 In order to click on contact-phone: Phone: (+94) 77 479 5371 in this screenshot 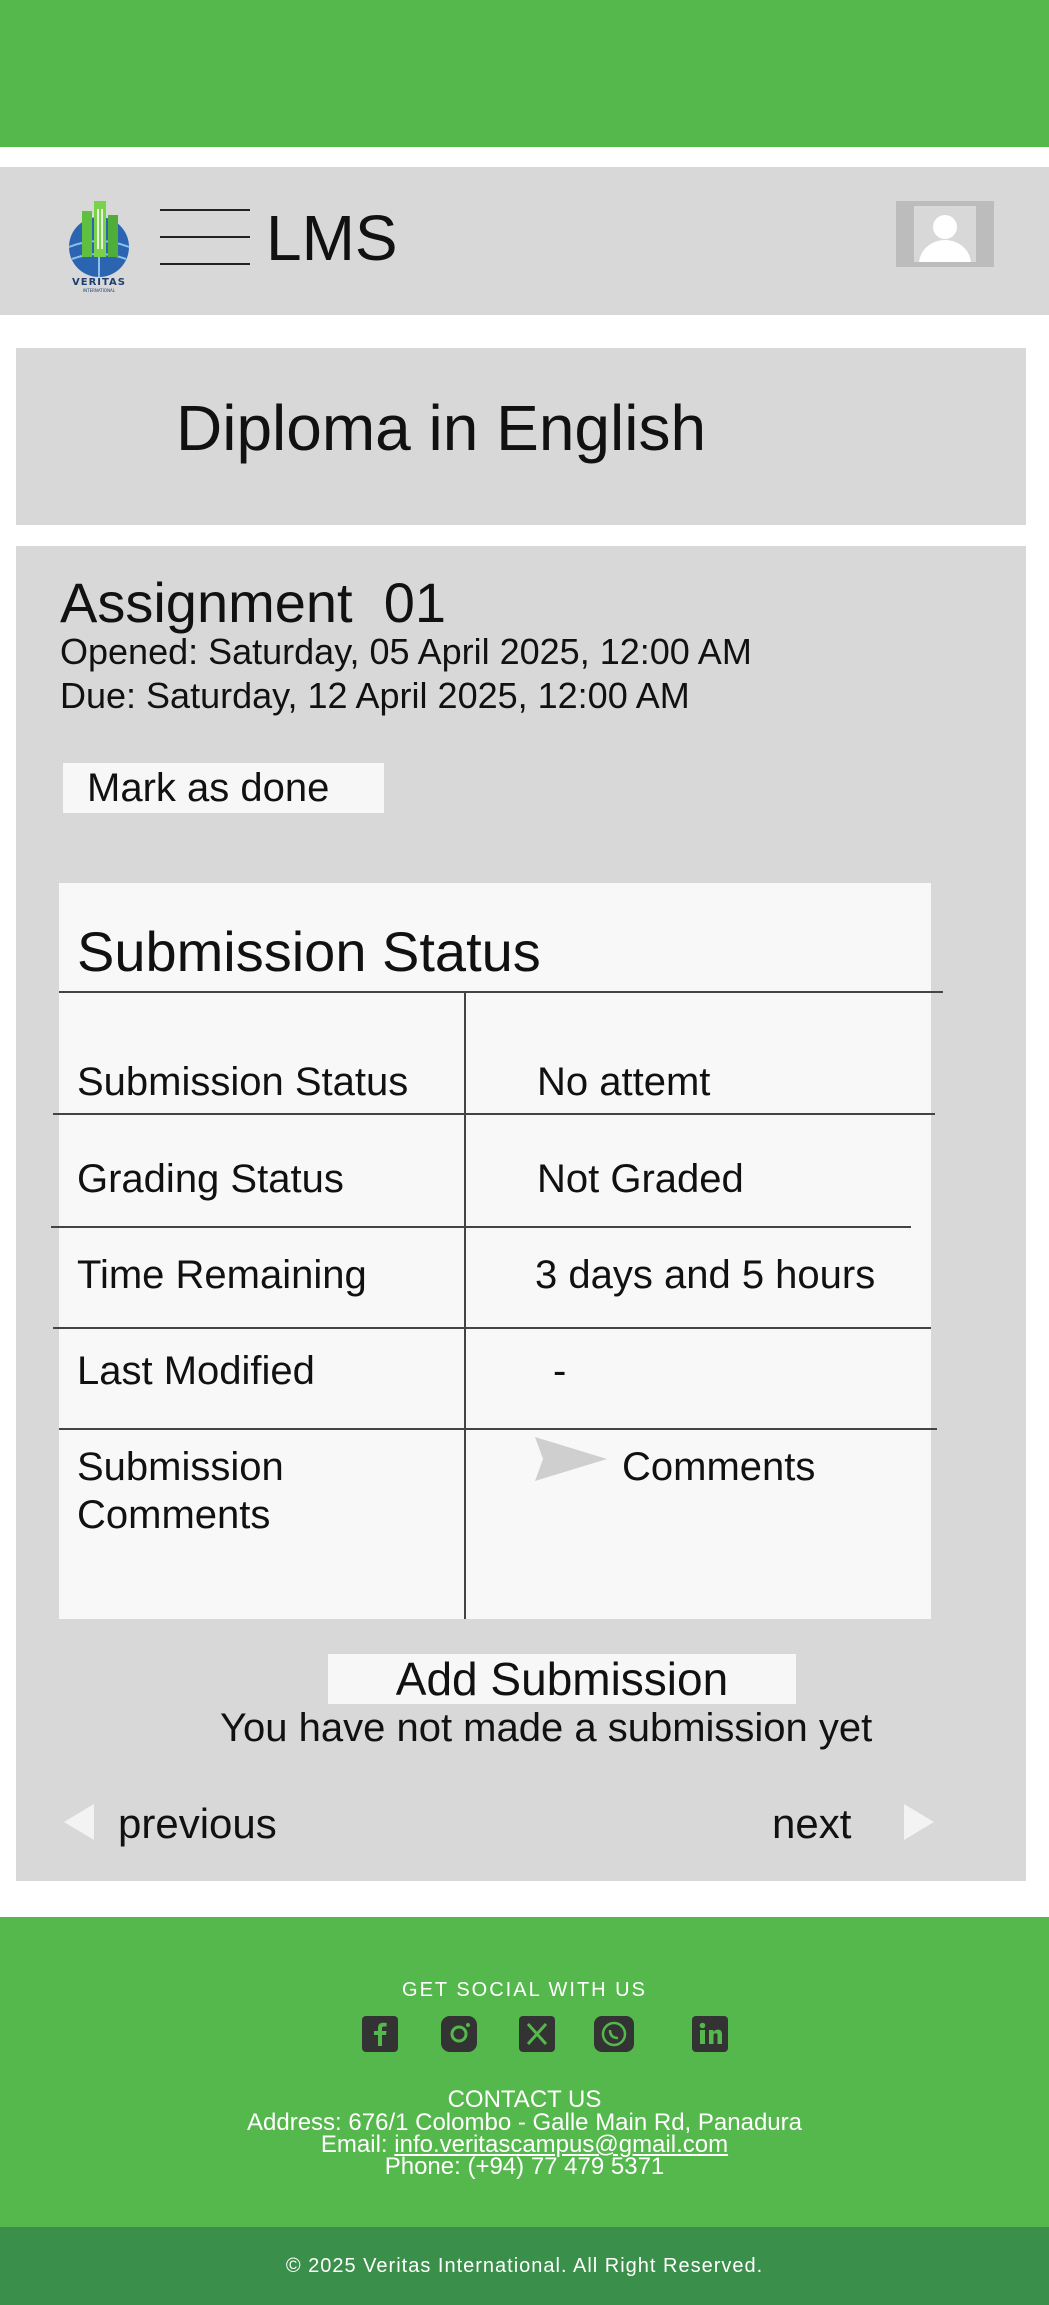, I will do `click(524, 2166)`.